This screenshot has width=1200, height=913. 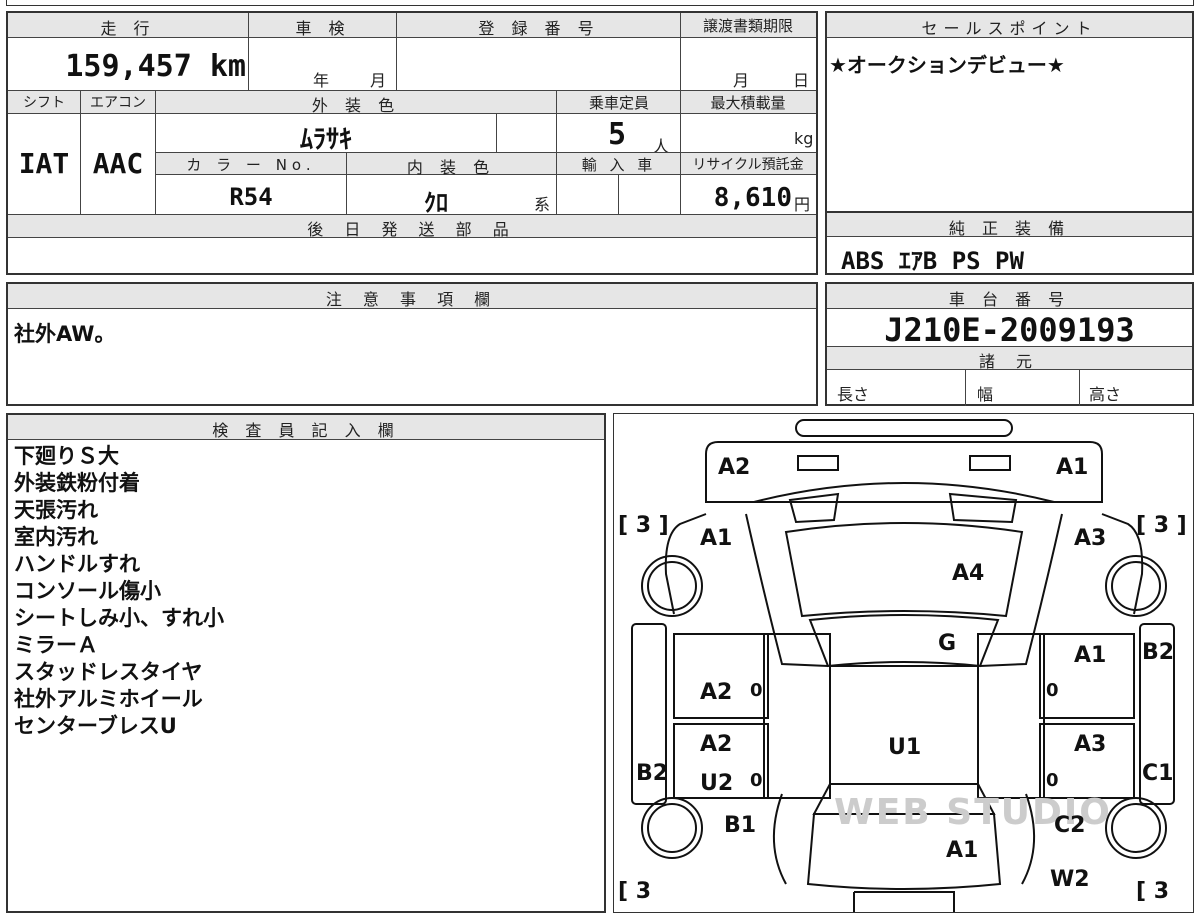 What do you see at coordinates (1090, 744) in the screenshot?
I see `mark-rear-door-right: A3` at bounding box center [1090, 744].